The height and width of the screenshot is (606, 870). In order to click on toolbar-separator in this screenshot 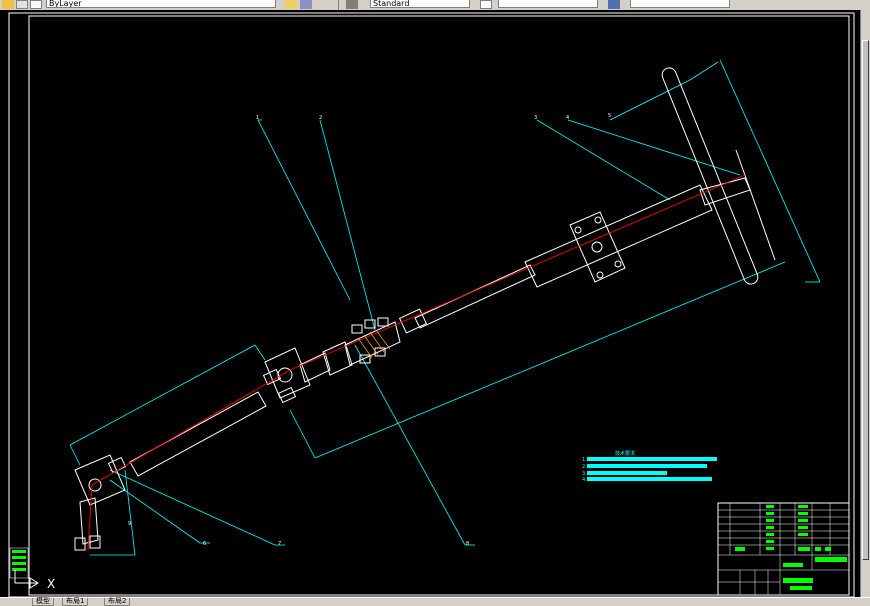, I will do `click(338, 5)`.